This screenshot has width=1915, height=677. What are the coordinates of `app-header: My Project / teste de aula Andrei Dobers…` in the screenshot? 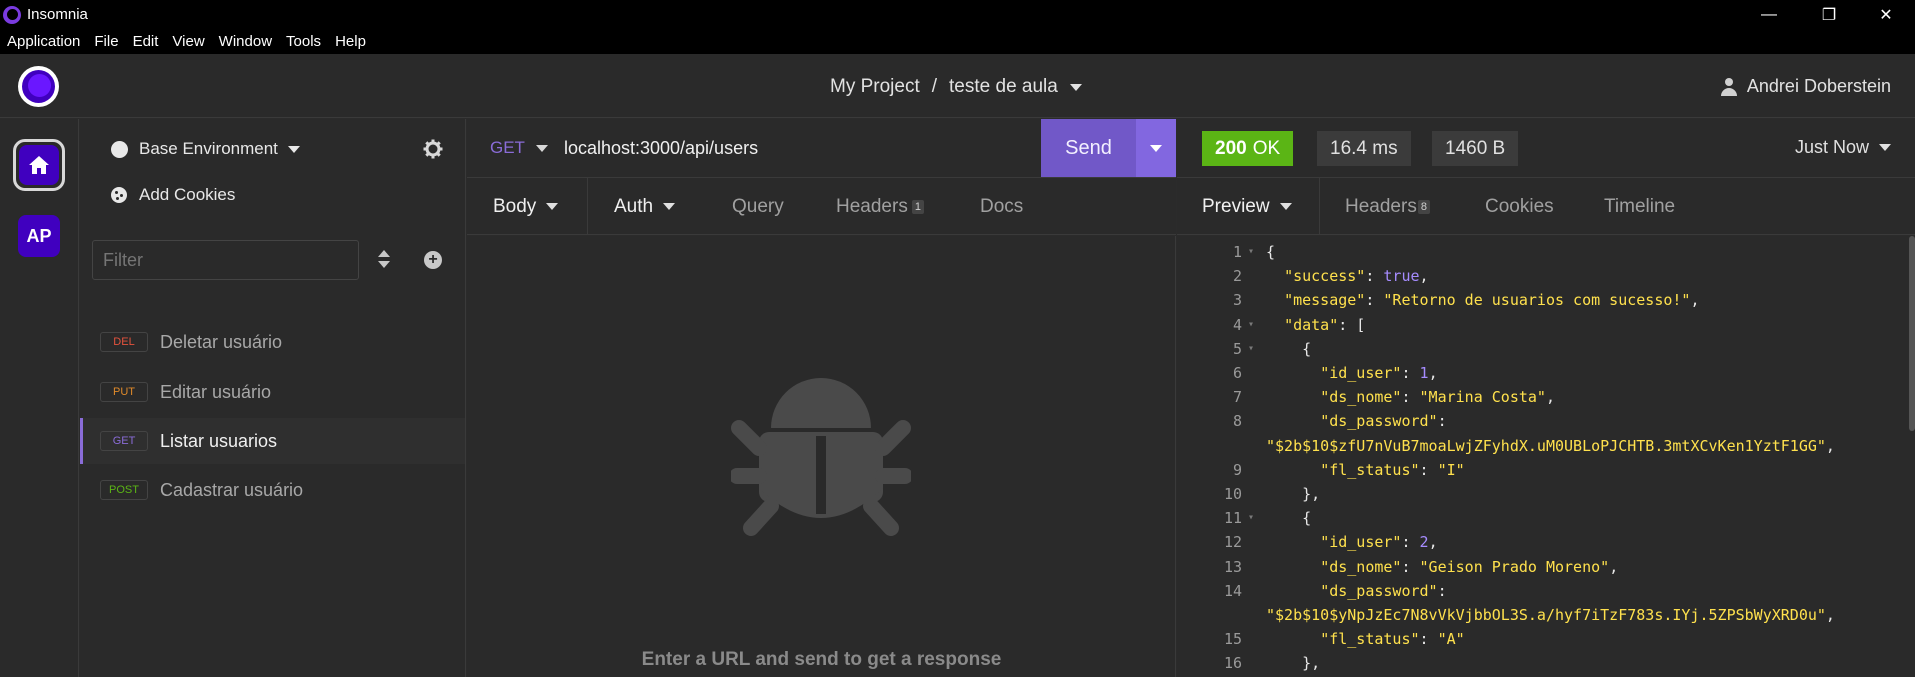 It's located at (957, 86).